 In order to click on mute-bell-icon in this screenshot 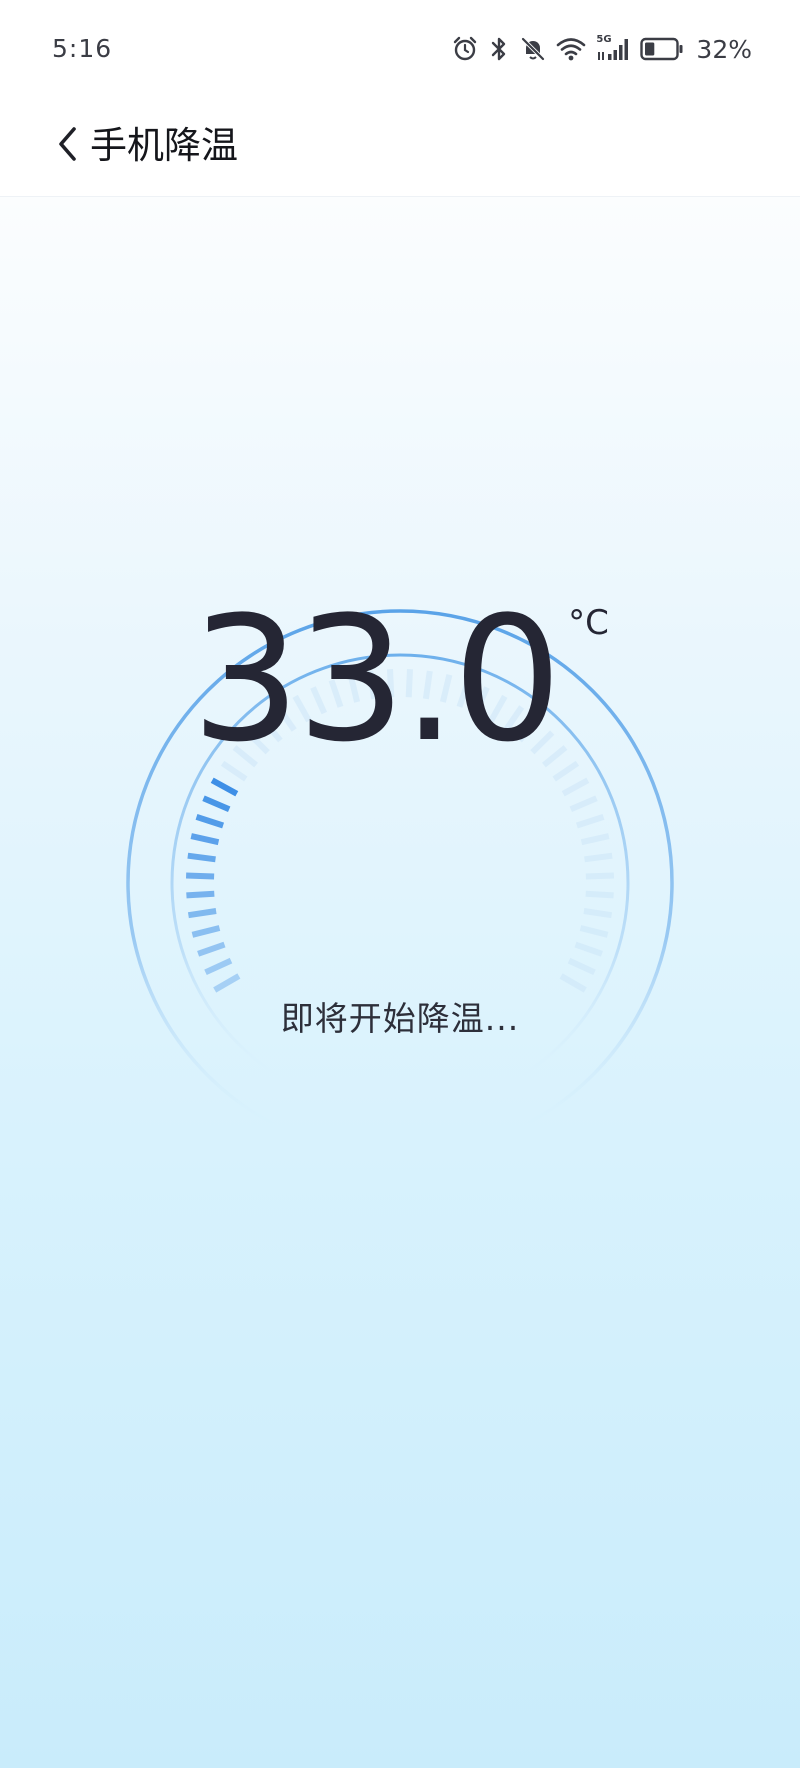, I will do `click(533, 49)`.